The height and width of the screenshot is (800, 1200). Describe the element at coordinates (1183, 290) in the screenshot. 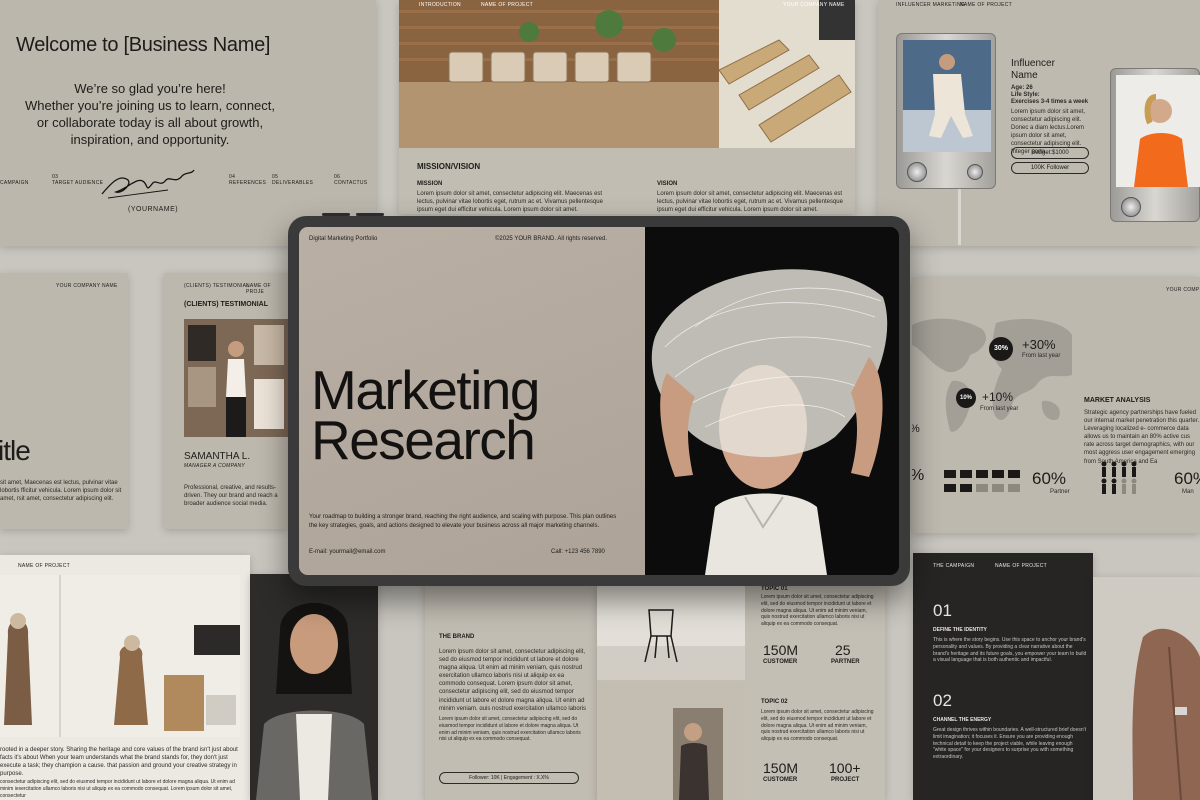

I see `market-header: YOUR COMP` at that location.